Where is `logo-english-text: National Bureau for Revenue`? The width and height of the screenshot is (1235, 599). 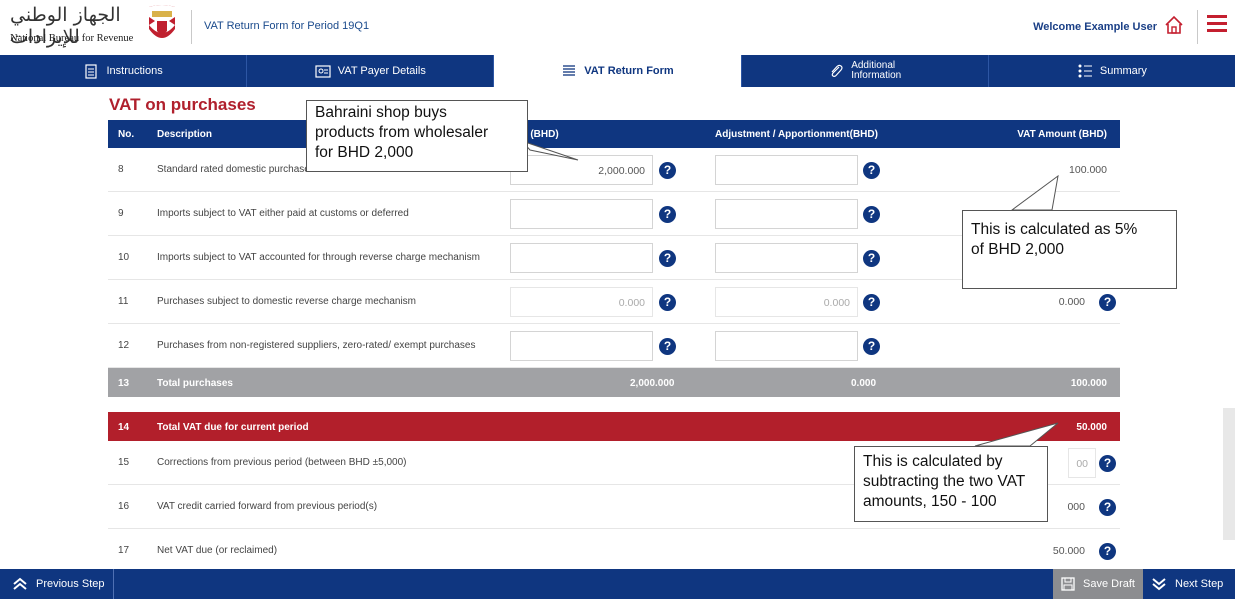 logo-english-text: National Bureau for Revenue is located at coordinates (72, 38).